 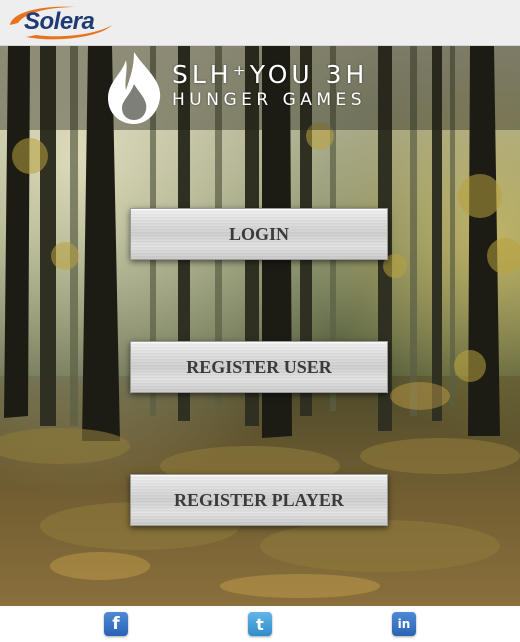 I want to click on logo-title-line2: HUNGER GAMES, so click(x=269, y=100).